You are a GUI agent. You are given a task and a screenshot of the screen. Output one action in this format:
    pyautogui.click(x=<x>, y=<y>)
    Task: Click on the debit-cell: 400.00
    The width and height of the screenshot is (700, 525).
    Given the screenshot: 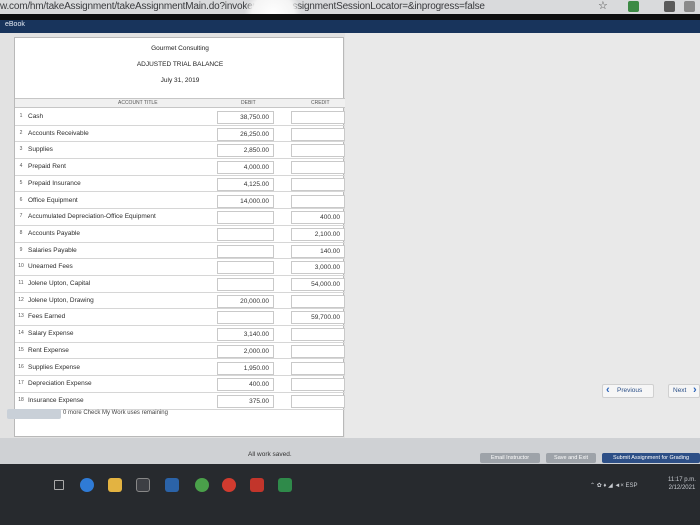 What is the action you would take?
    pyautogui.click(x=245, y=385)
    